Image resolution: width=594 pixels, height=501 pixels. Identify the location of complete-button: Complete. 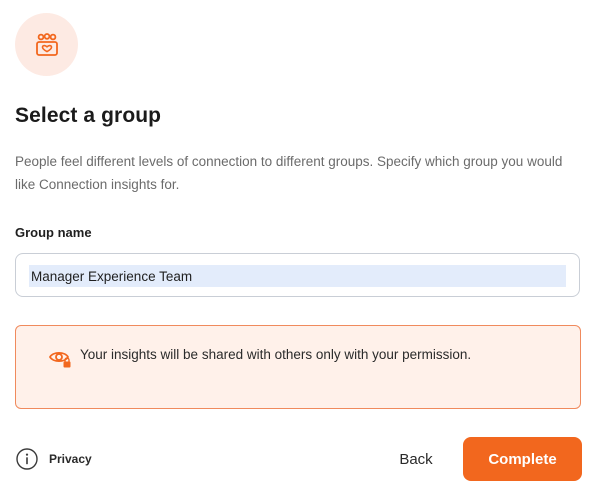
(522, 459).